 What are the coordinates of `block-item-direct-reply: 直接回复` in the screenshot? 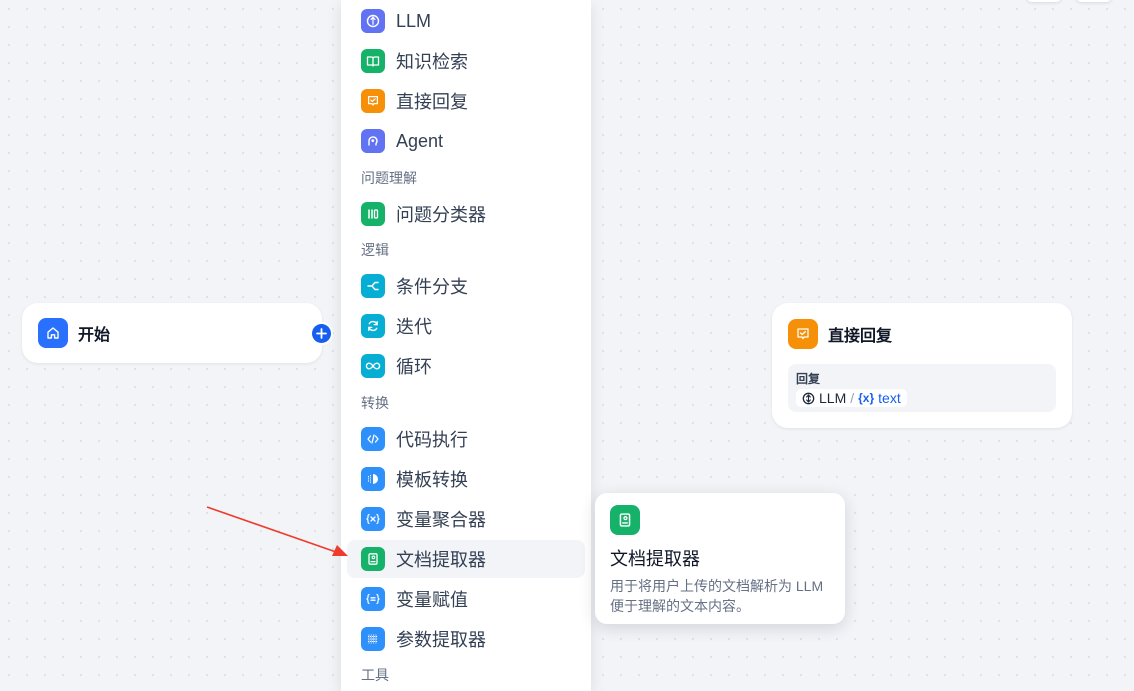 It's located at (466, 101).